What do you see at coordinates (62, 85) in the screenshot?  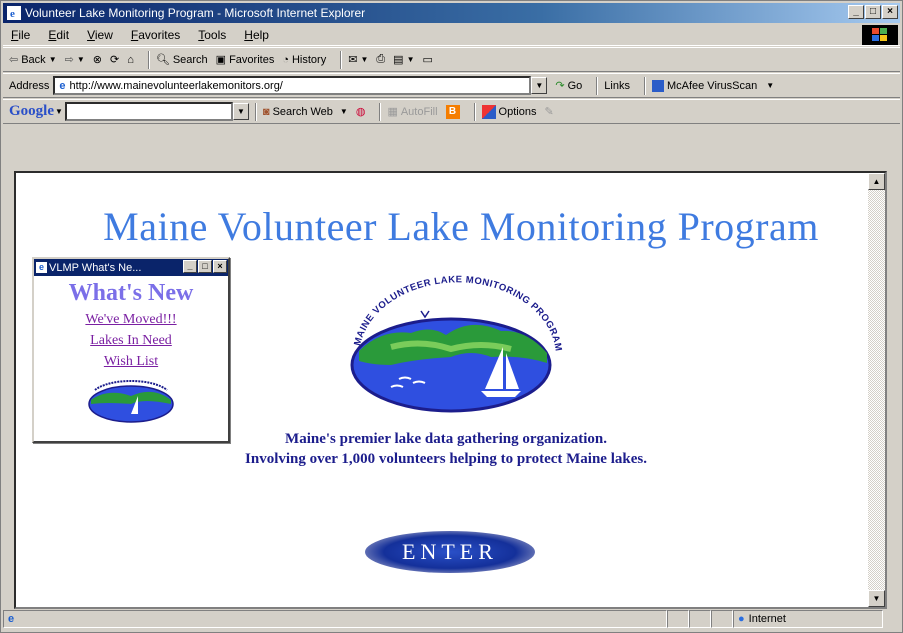 I see `page-icon: e` at bounding box center [62, 85].